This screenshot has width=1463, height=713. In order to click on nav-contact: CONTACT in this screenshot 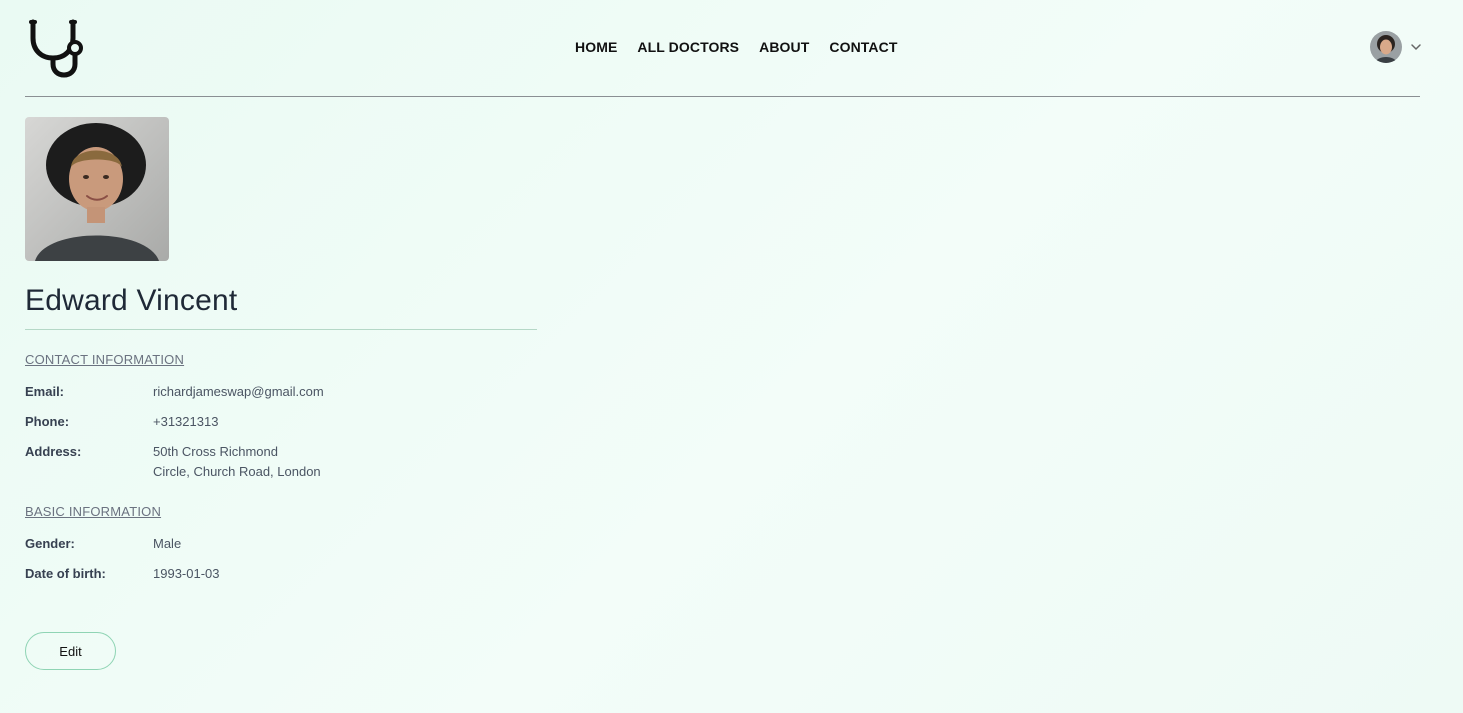, I will do `click(863, 47)`.